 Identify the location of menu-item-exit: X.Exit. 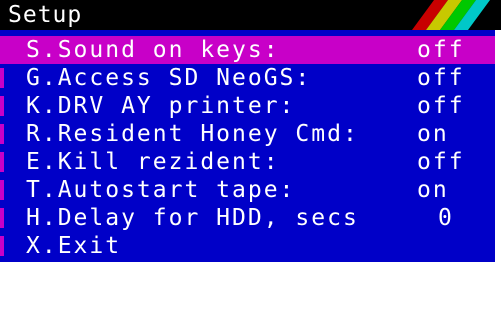
(247, 246).